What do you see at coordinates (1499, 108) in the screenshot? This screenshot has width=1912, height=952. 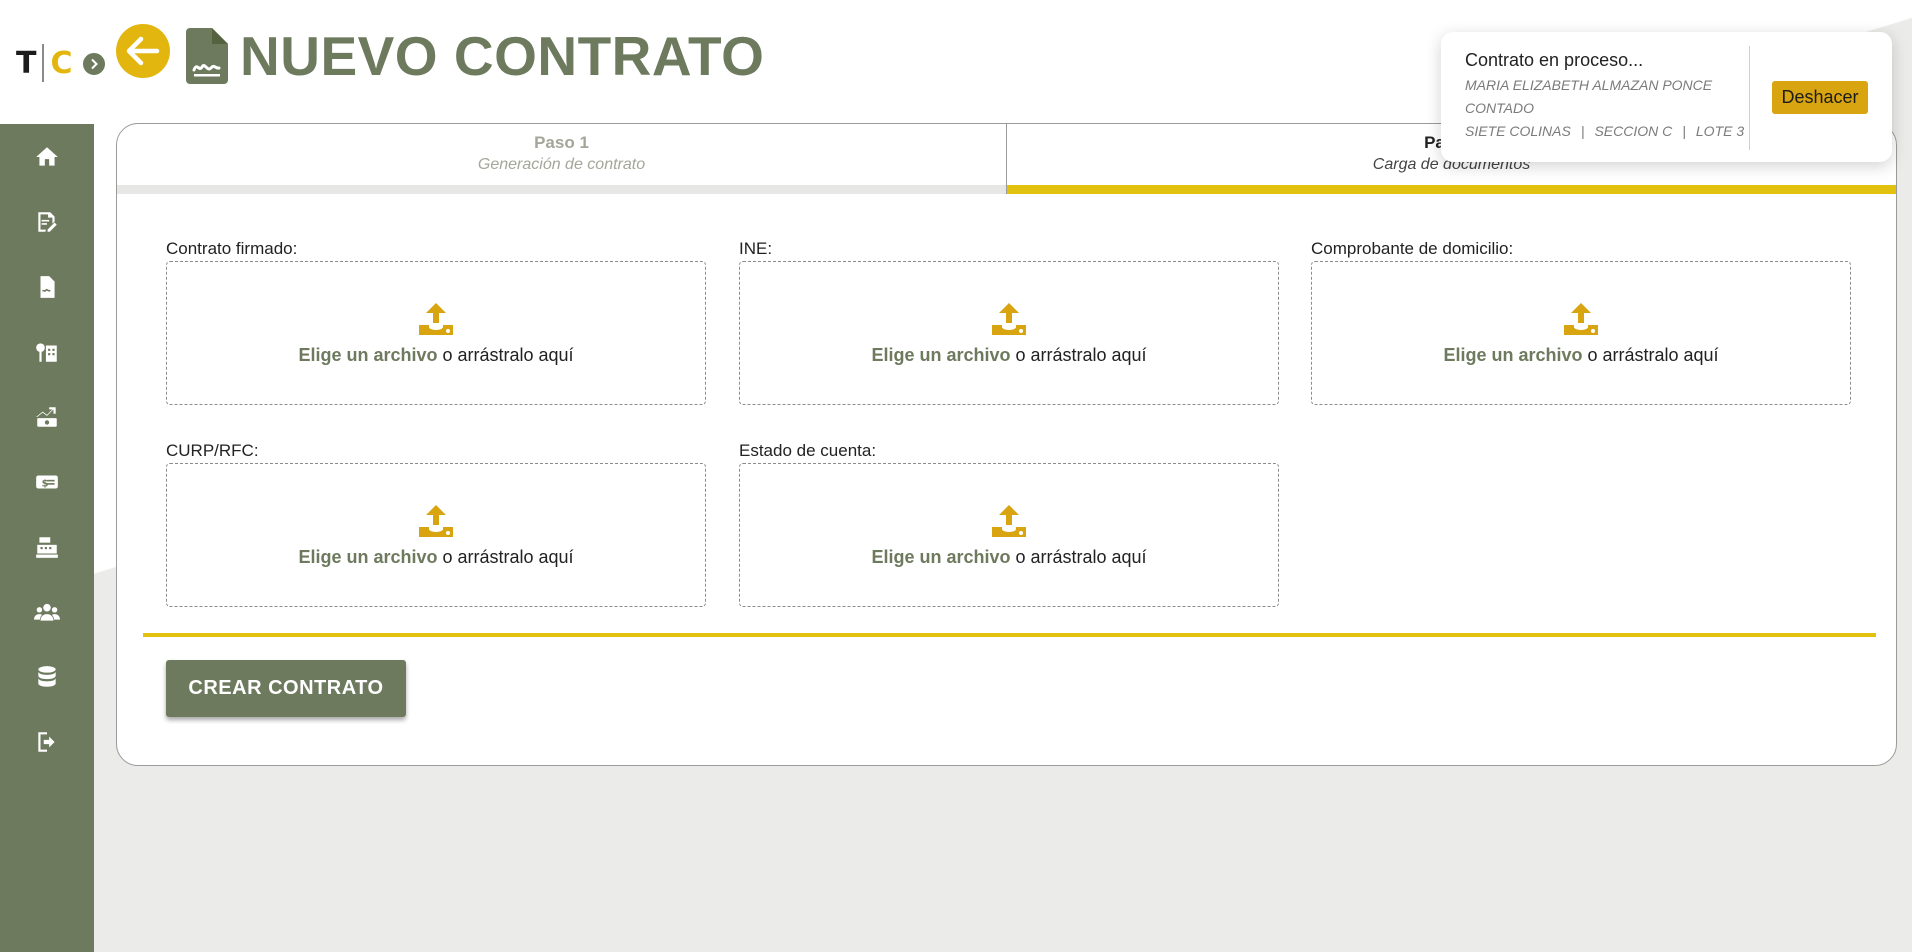 I see `toast-payment-type: CONTADO` at bounding box center [1499, 108].